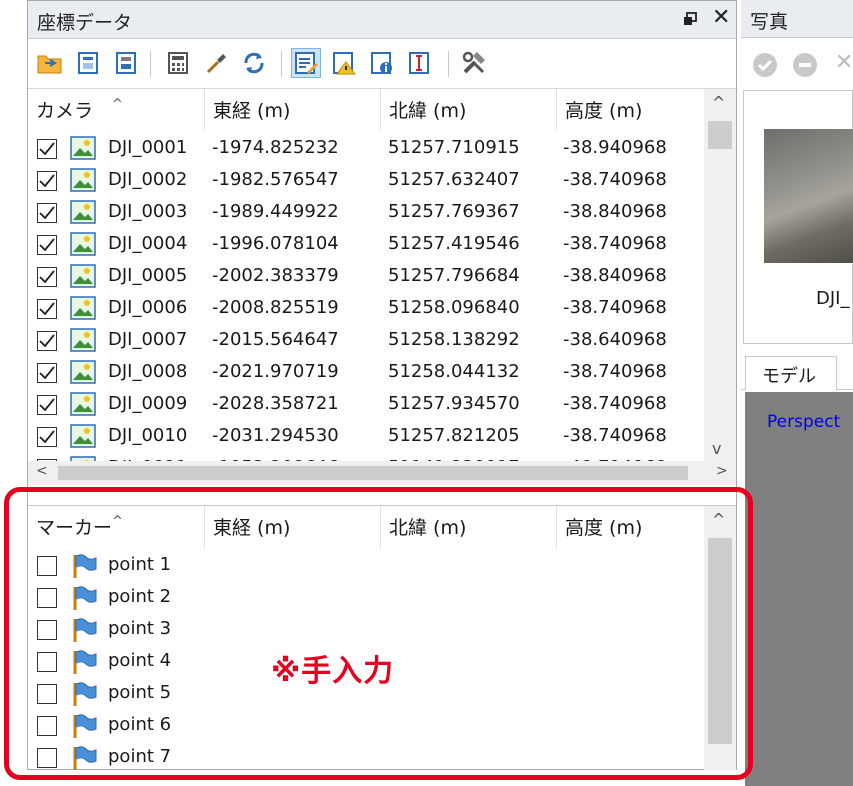 The width and height of the screenshot is (853, 786). Describe the element at coordinates (254, 63) in the screenshot. I see `refresh-icon` at that location.